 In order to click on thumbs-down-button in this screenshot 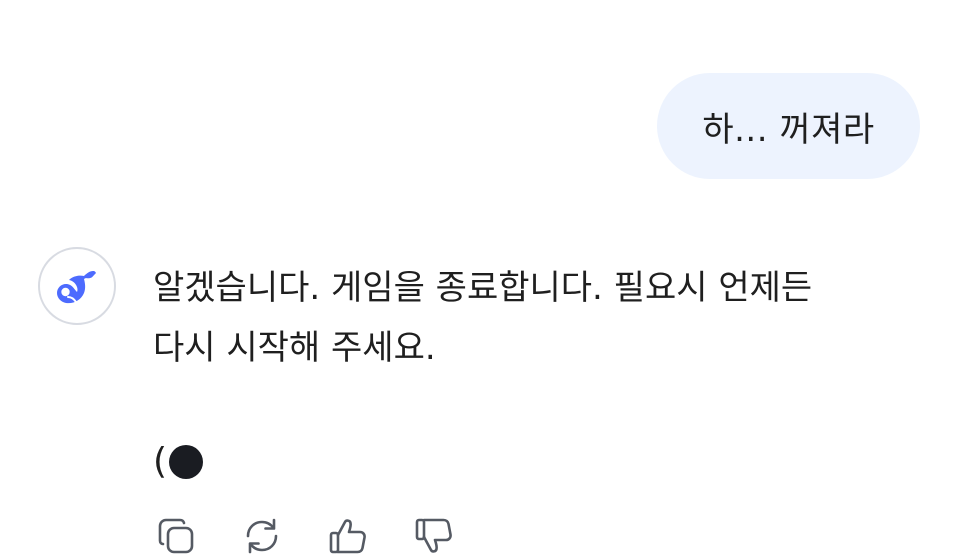, I will do `click(434, 537)`.